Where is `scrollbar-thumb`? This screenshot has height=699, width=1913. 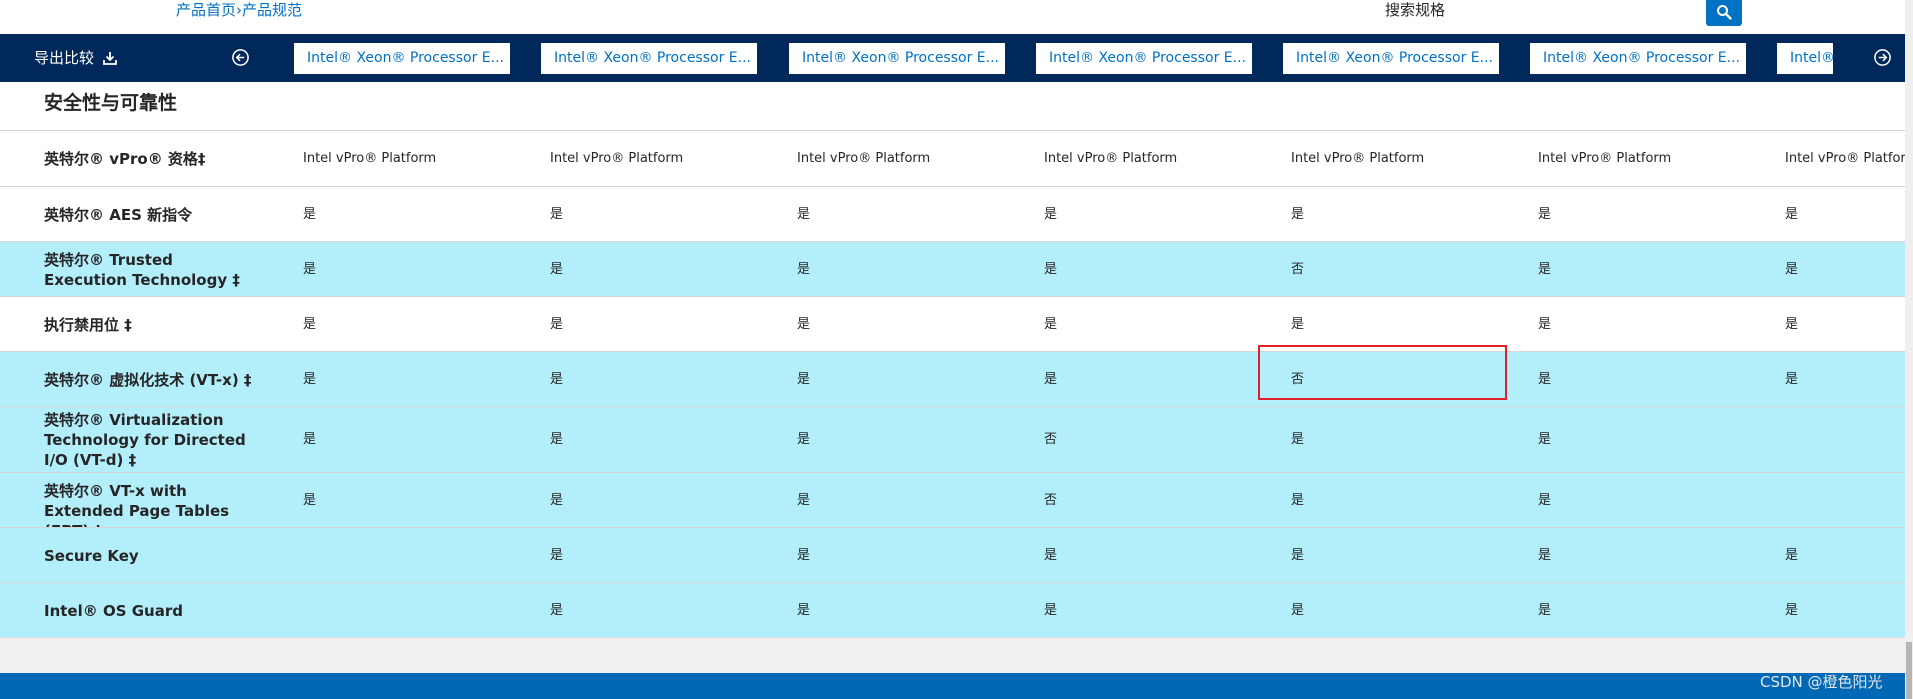
scrollbar-thumb is located at coordinates (1909, 670).